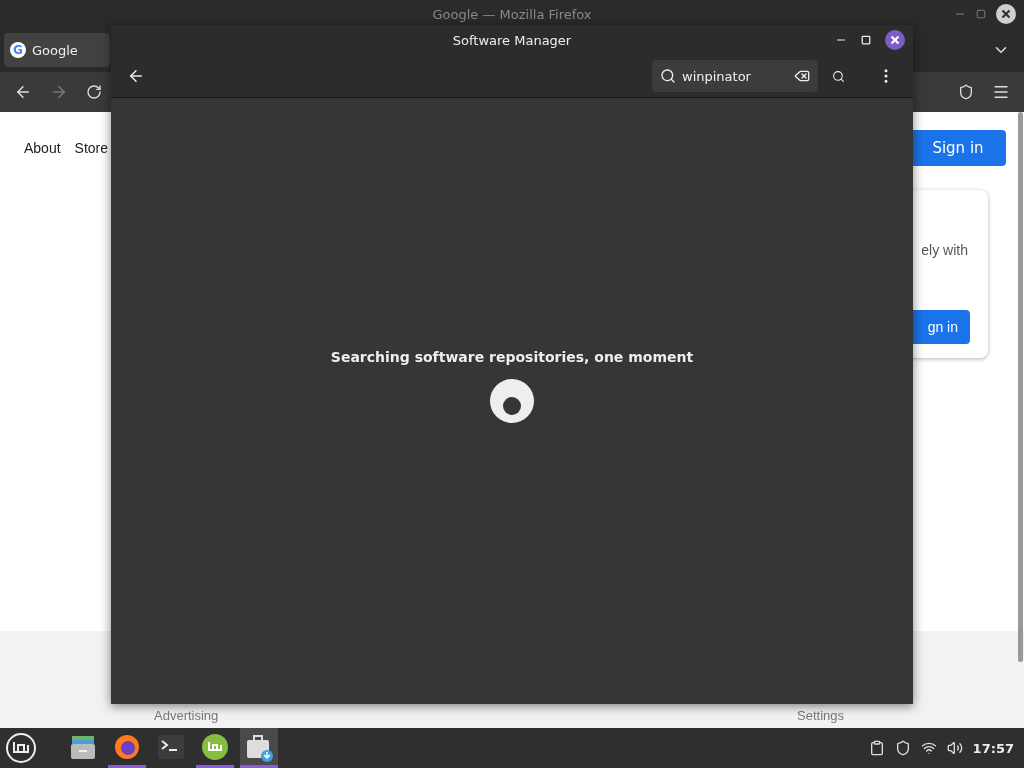 Image resolution: width=1024 pixels, height=768 pixels. What do you see at coordinates (512, 14) in the screenshot?
I see `window-title: Google — Mozilla Firefox` at bounding box center [512, 14].